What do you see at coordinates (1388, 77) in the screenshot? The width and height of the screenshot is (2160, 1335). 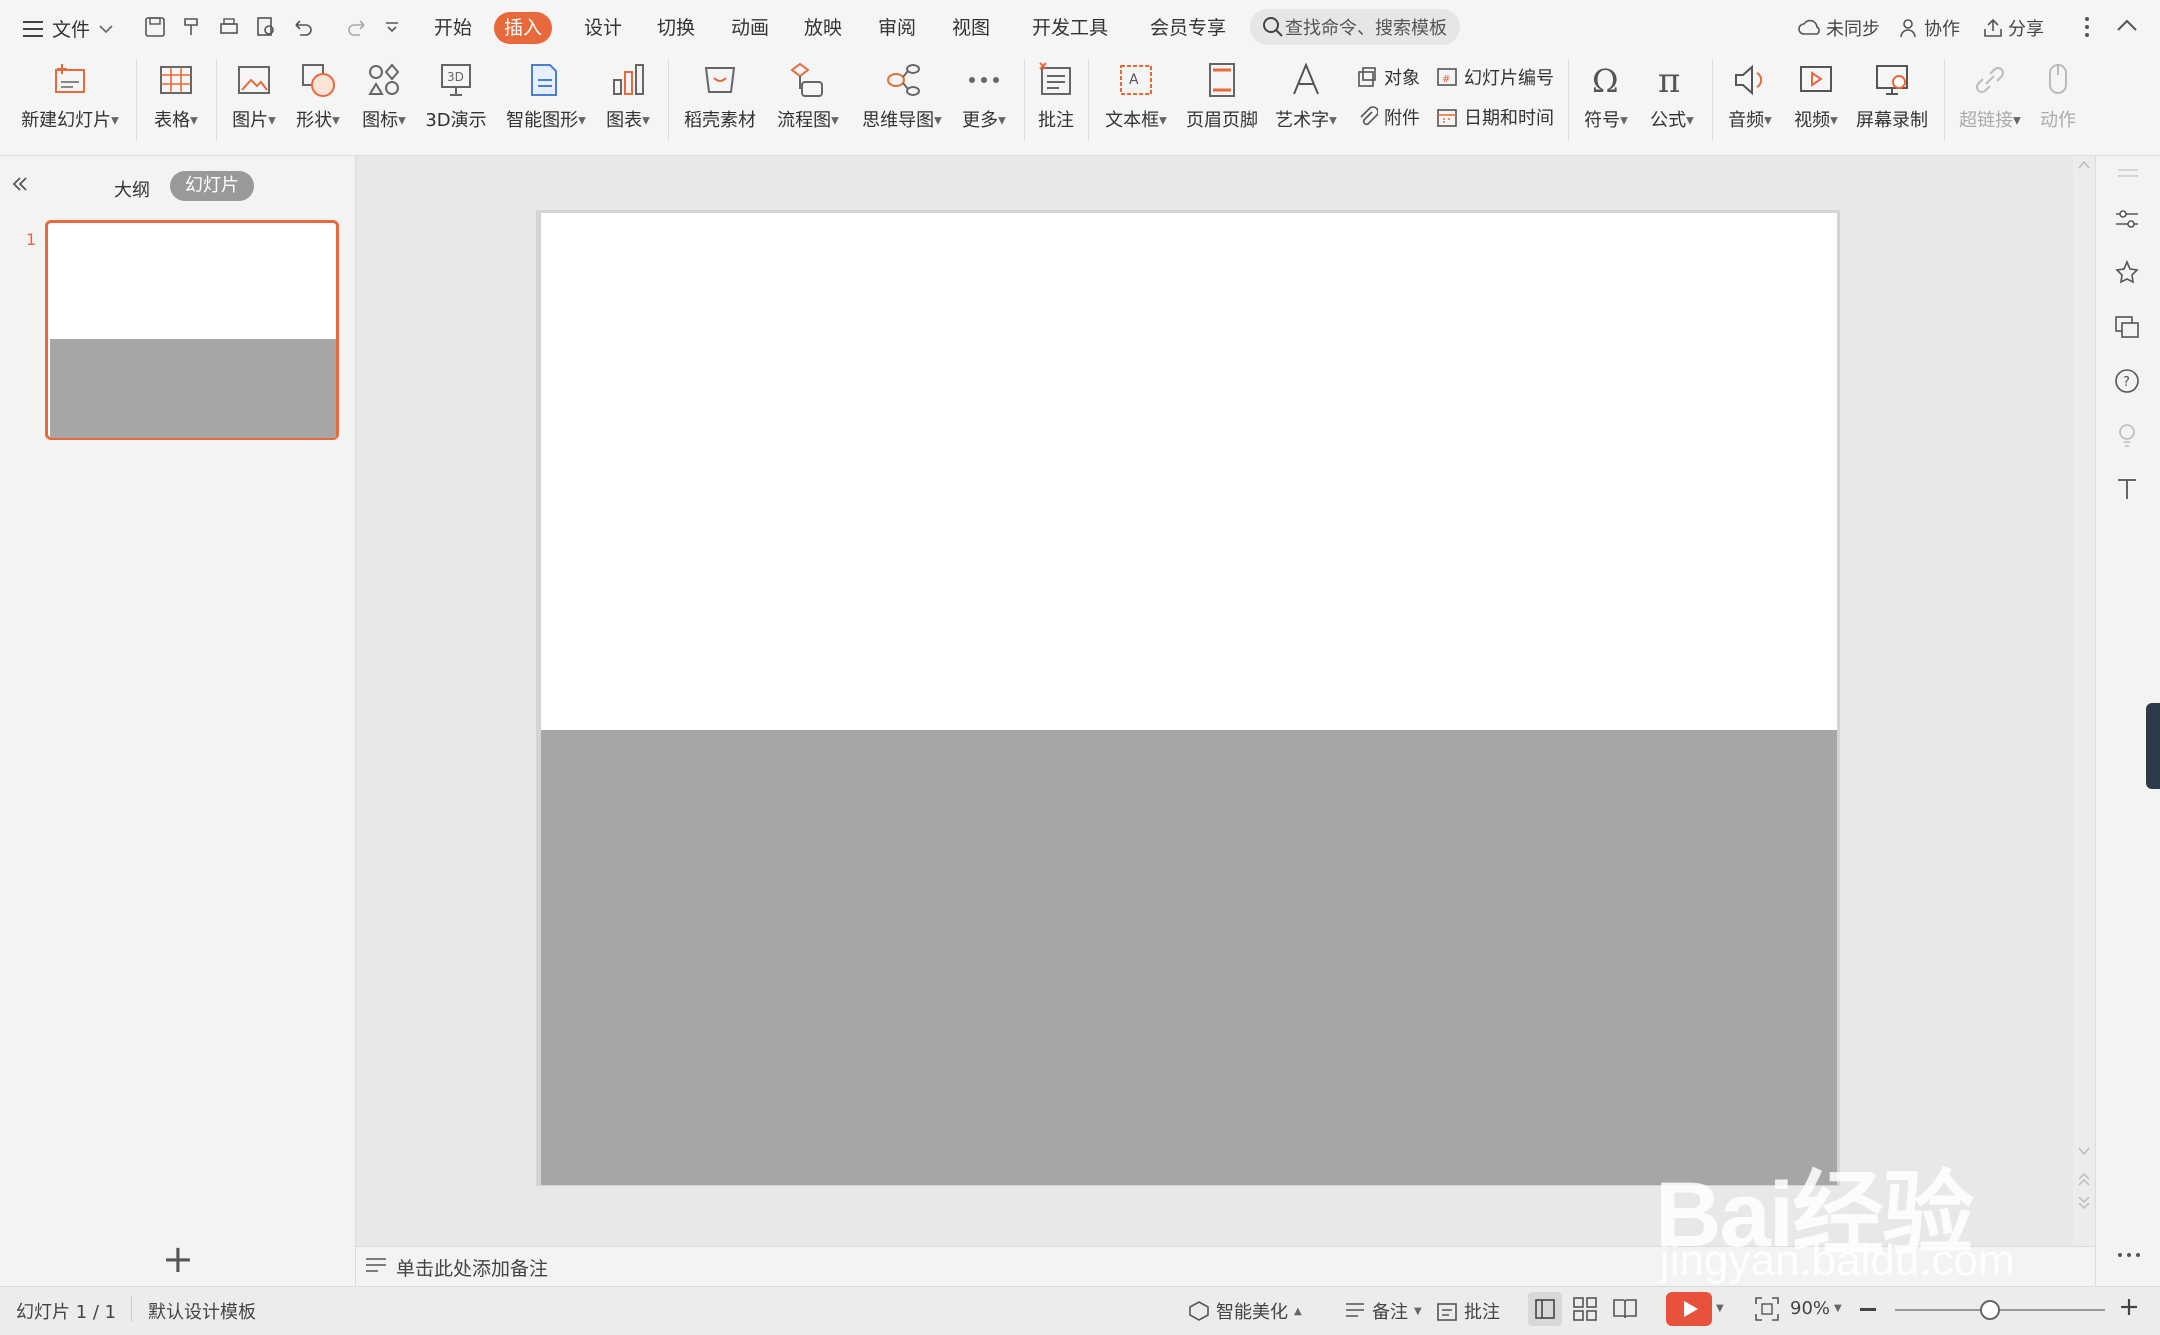 I see `object-button: 对象` at bounding box center [1388, 77].